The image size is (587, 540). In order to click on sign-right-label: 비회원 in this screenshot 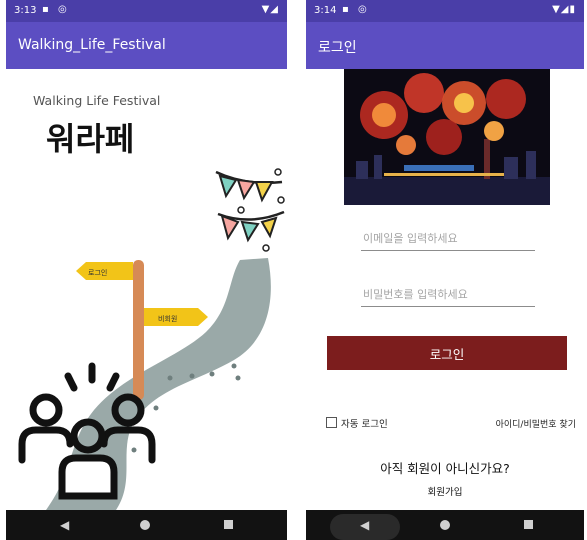, I will do `click(167, 318)`.